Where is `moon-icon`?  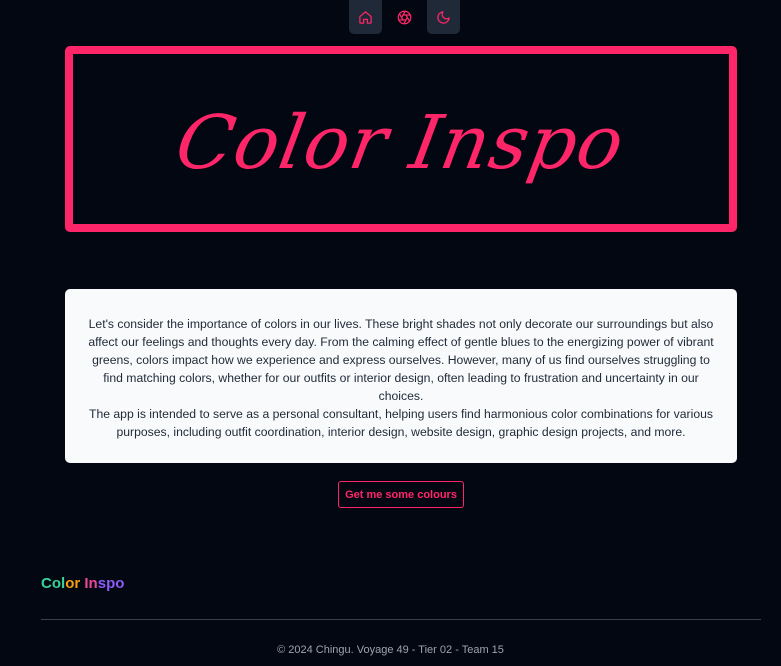
moon-icon is located at coordinates (443, 17).